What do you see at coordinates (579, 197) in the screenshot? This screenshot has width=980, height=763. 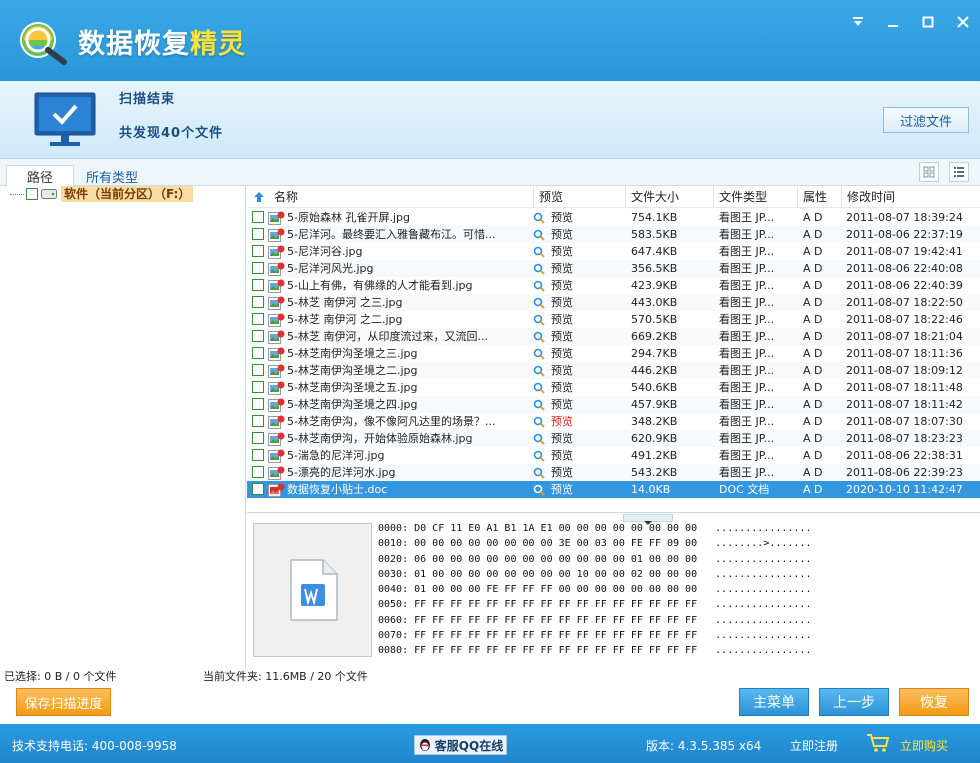 I see `column-preview: 预览` at bounding box center [579, 197].